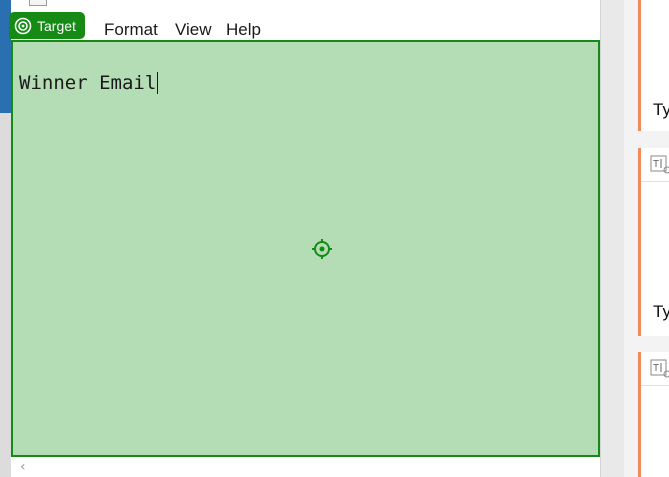 The height and width of the screenshot is (477, 669). I want to click on desktop-background, so click(5, 238).